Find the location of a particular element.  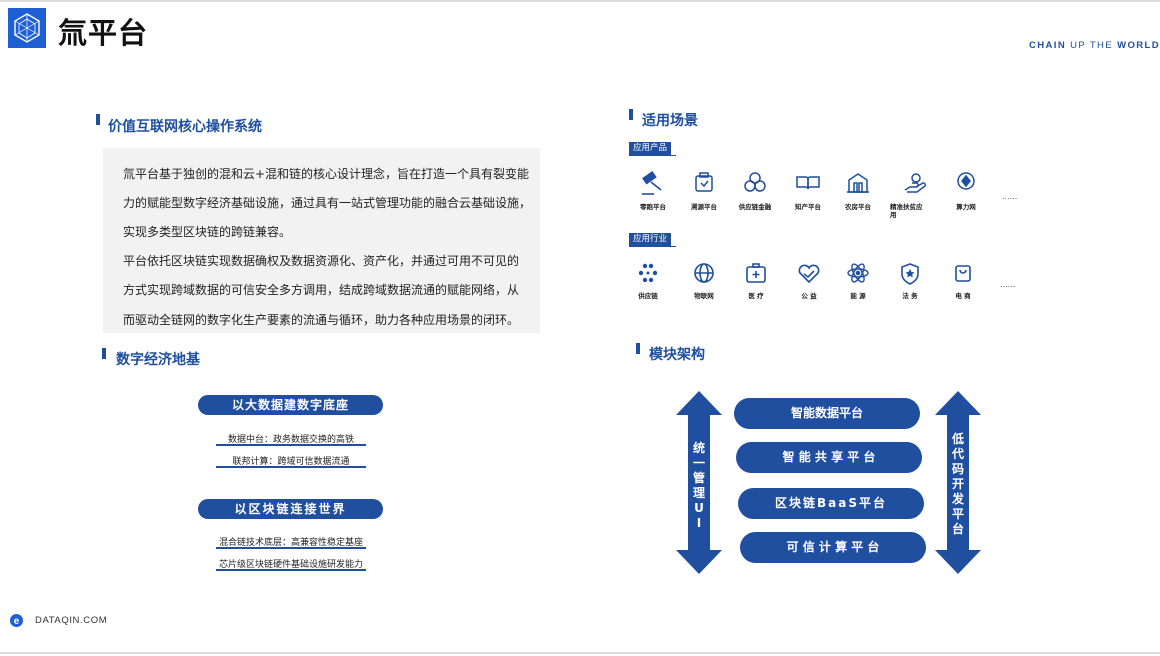

module-smart-data: 智能数据平台 is located at coordinates (827, 413).